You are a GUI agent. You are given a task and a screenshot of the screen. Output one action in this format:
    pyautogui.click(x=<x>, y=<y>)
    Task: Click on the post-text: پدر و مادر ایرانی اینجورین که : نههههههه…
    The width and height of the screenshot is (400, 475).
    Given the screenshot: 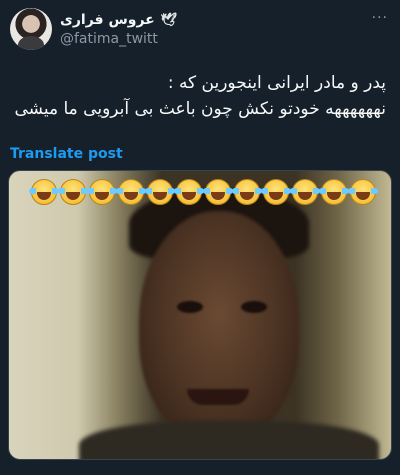 What is the action you would take?
    pyautogui.click(x=200, y=96)
    